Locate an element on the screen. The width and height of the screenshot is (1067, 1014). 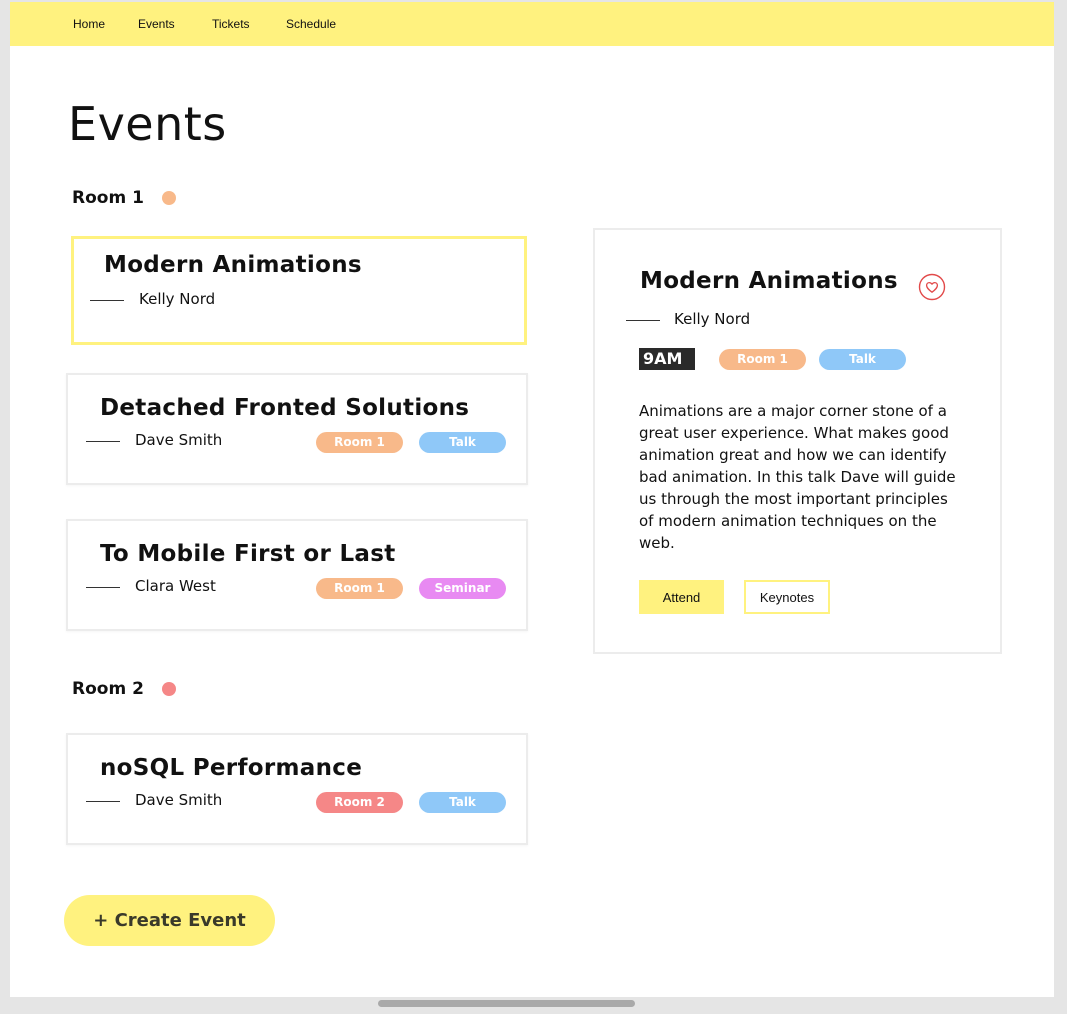
top-nav: Home Events Tickets Schedule is located at coordinates (532, 24).